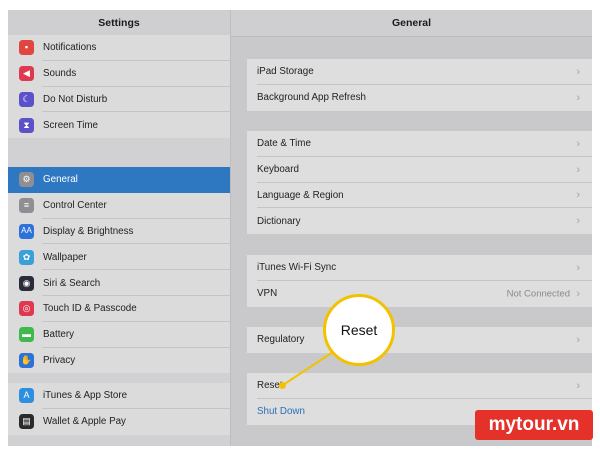 This screenshot has height=458, width=600. What do you see at coordinates (282, 385) in the screenshot?
I see `callout-pointer-dot` at bounding box center [282, 385].